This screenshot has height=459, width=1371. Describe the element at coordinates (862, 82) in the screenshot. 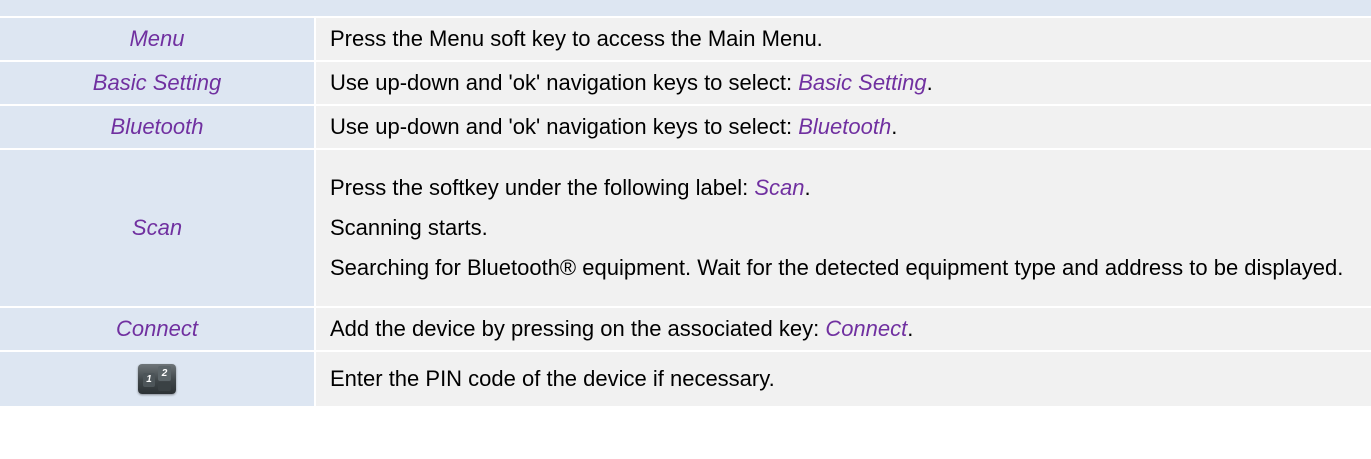

I see `step-keyword: Basic Setting` at that location.